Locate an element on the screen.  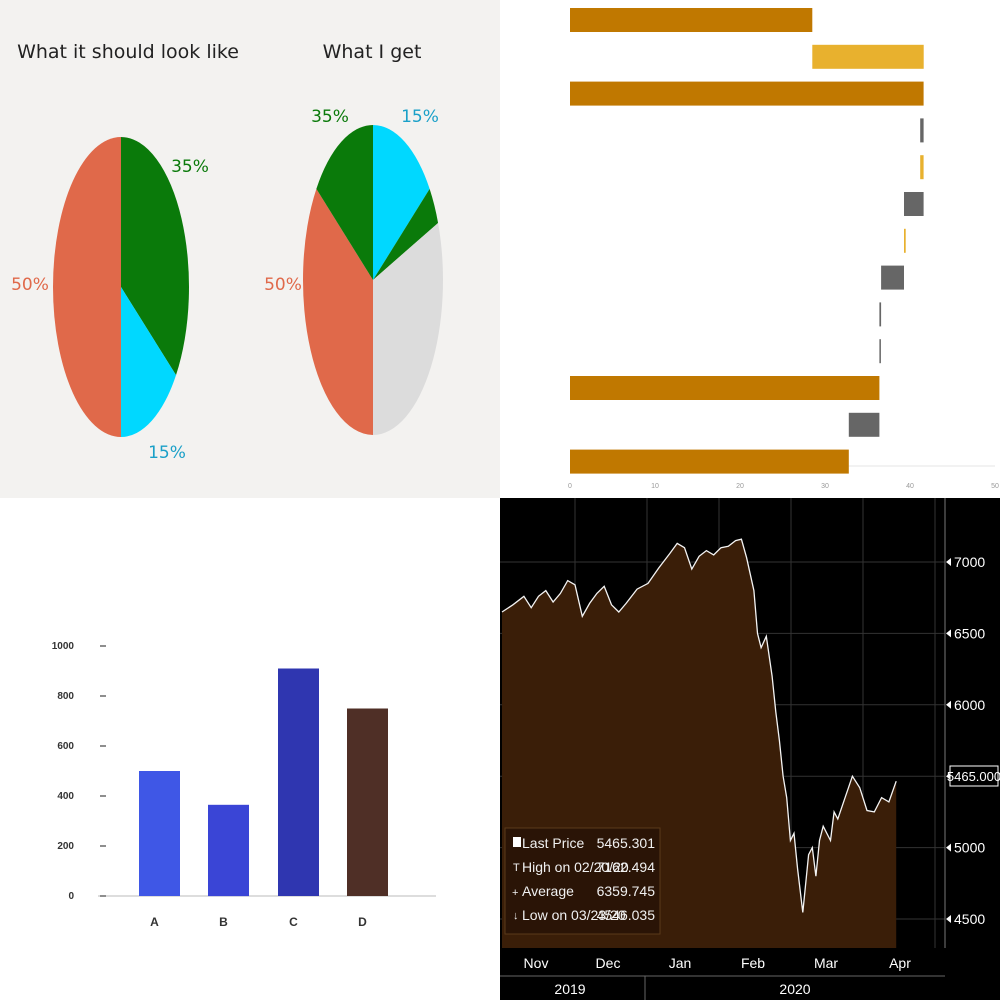
legend-low-icon: ↓ is located at coordinates (516, 916).